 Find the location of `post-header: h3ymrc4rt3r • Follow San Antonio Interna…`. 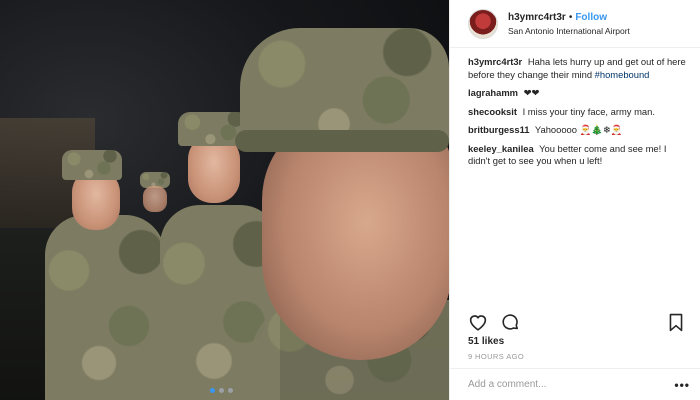

post-header: h3ymrc4rt3r • Follow San Antonio Interna… is located at coordinates (575, 24).